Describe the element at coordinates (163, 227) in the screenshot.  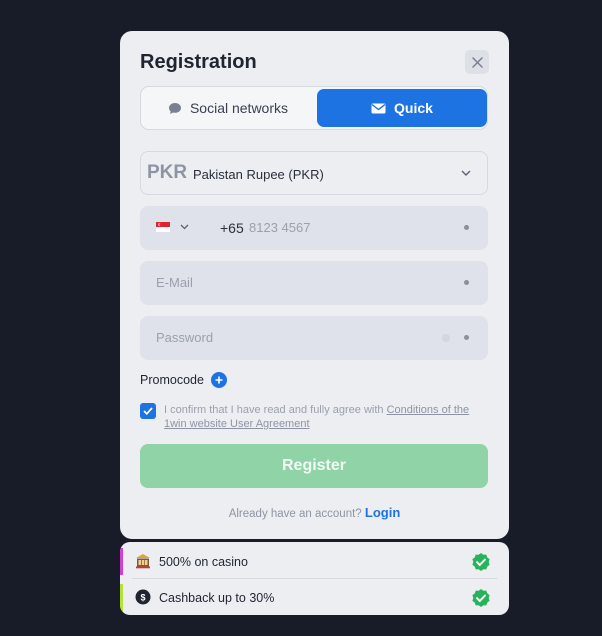
I see `singapore-flag-icon` at that location.